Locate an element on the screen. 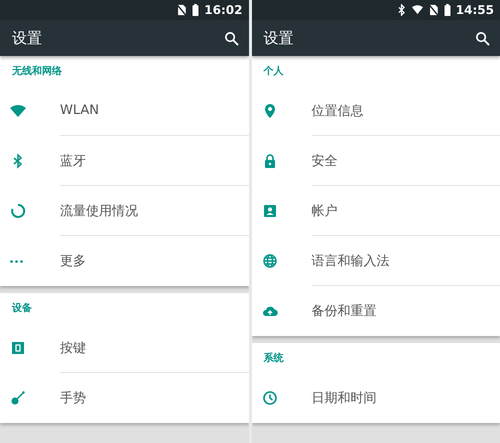 The width and height of the screenshot is (500, 443). settings-item: 安全 is located at coordinates (376, 161).